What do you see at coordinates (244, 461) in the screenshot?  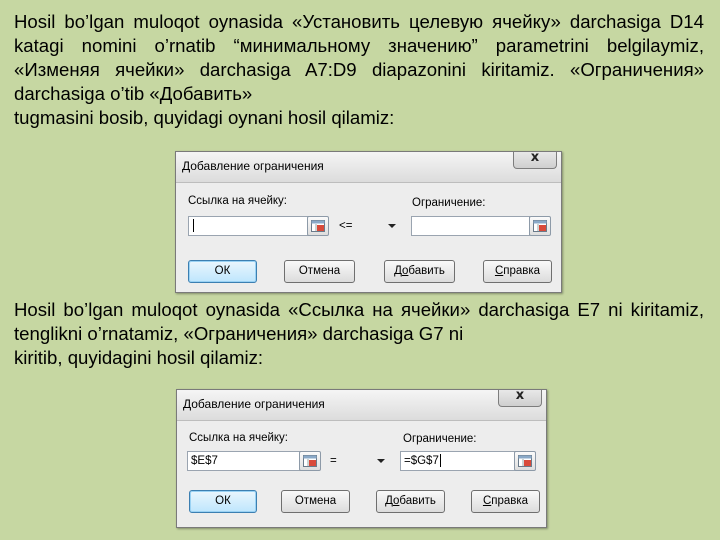 I see `cell-reference-input: $E$7` at bounding box center [244, 461].